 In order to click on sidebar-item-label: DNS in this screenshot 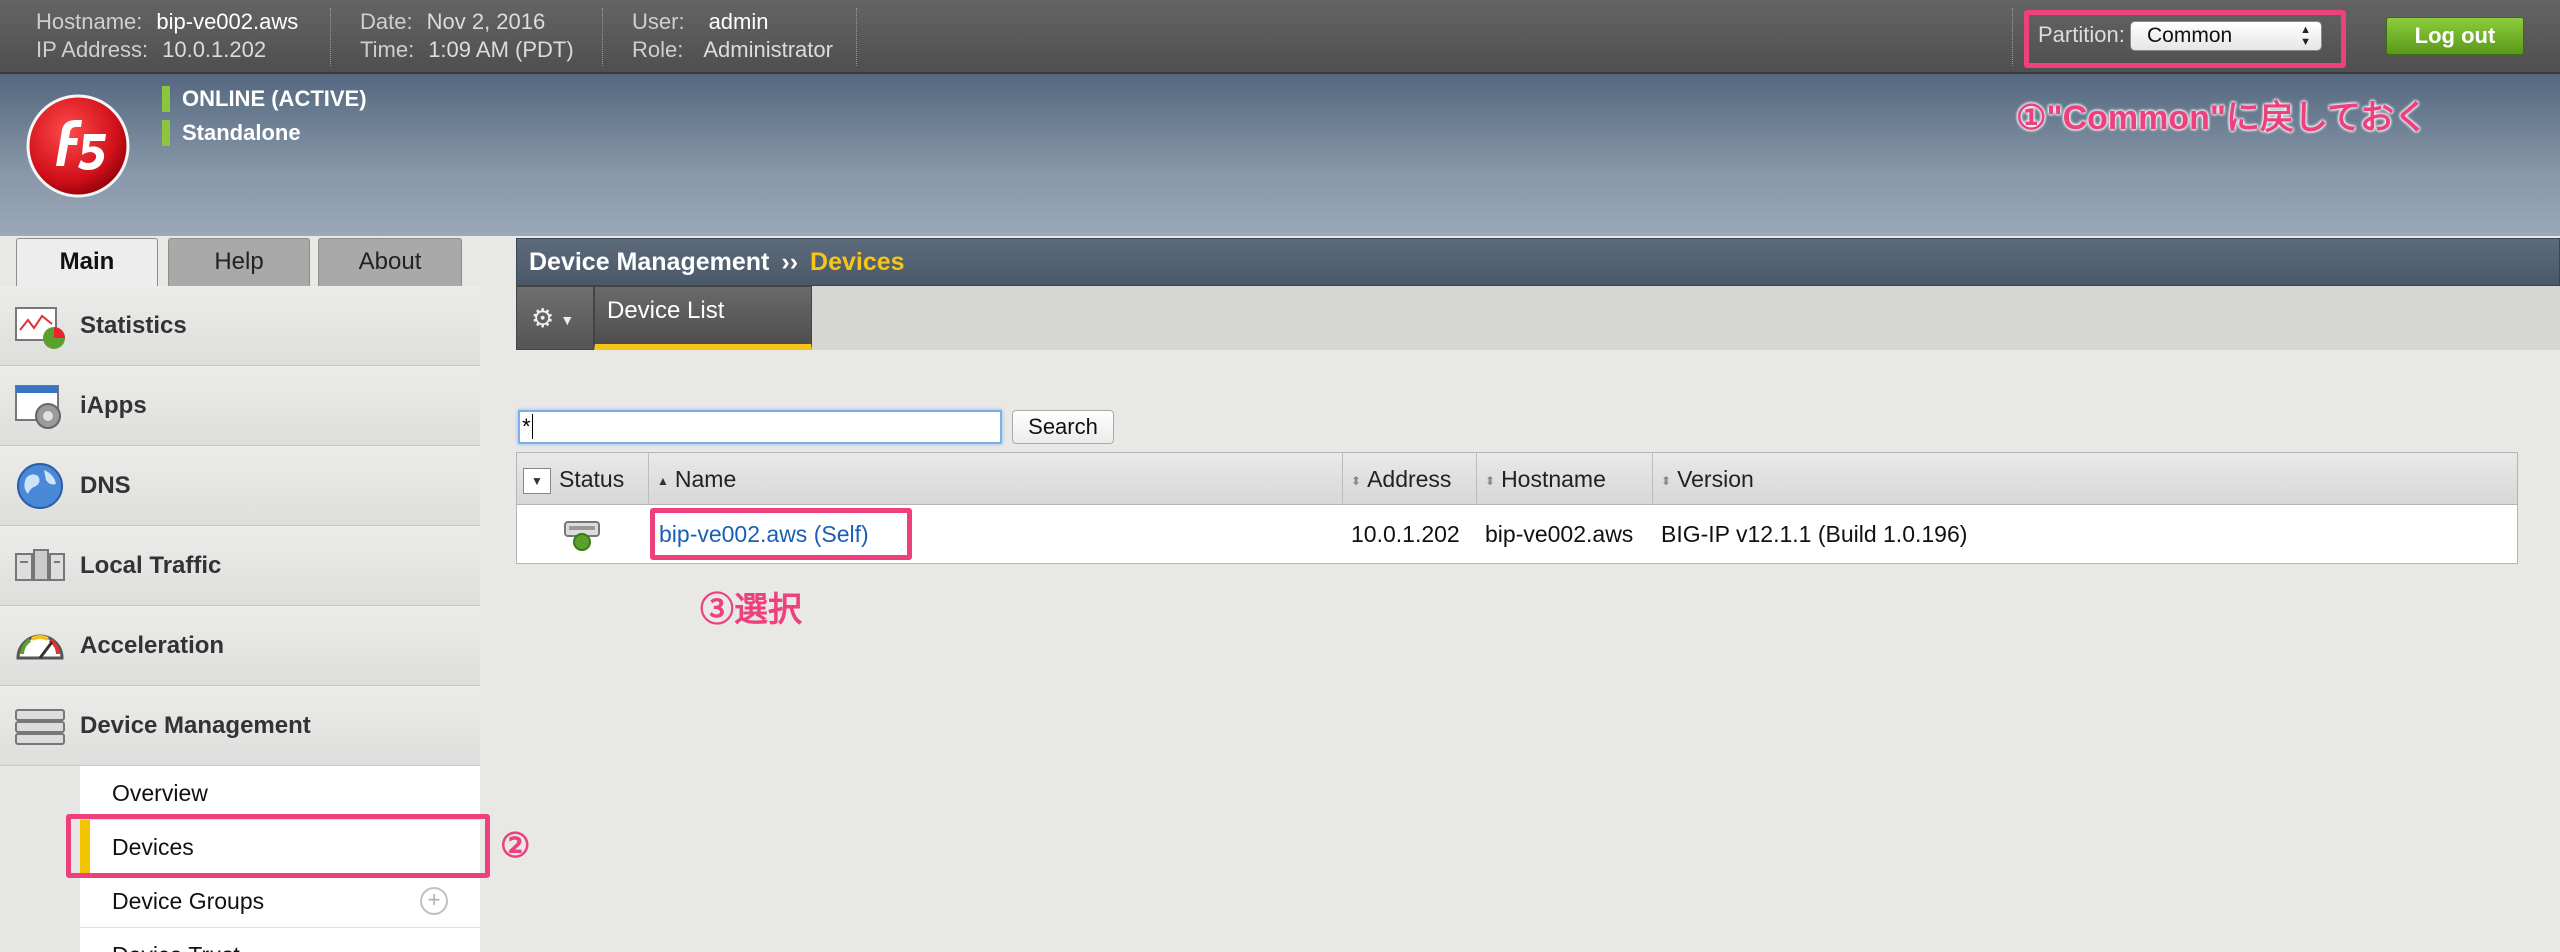, I will do `click(105, 485)`.